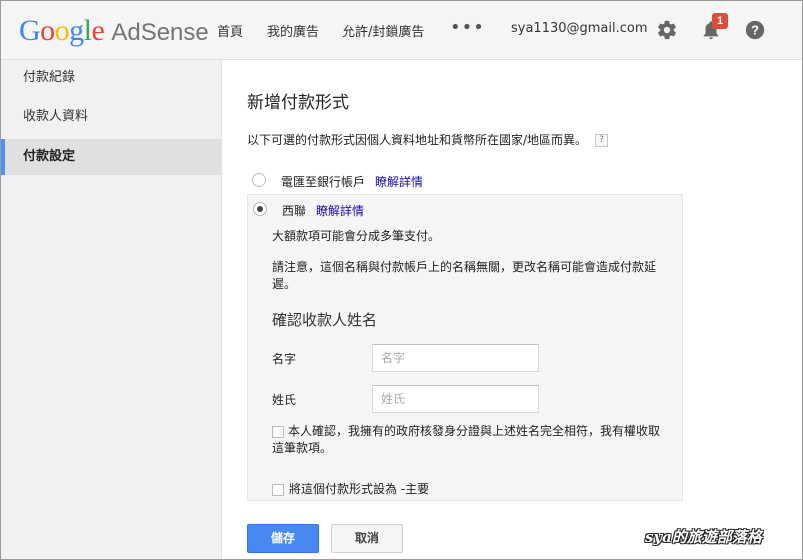 The width and height of the screenshot is (803, 560). I want to click on help-tooltip-icon: ?, so click(602, 140).